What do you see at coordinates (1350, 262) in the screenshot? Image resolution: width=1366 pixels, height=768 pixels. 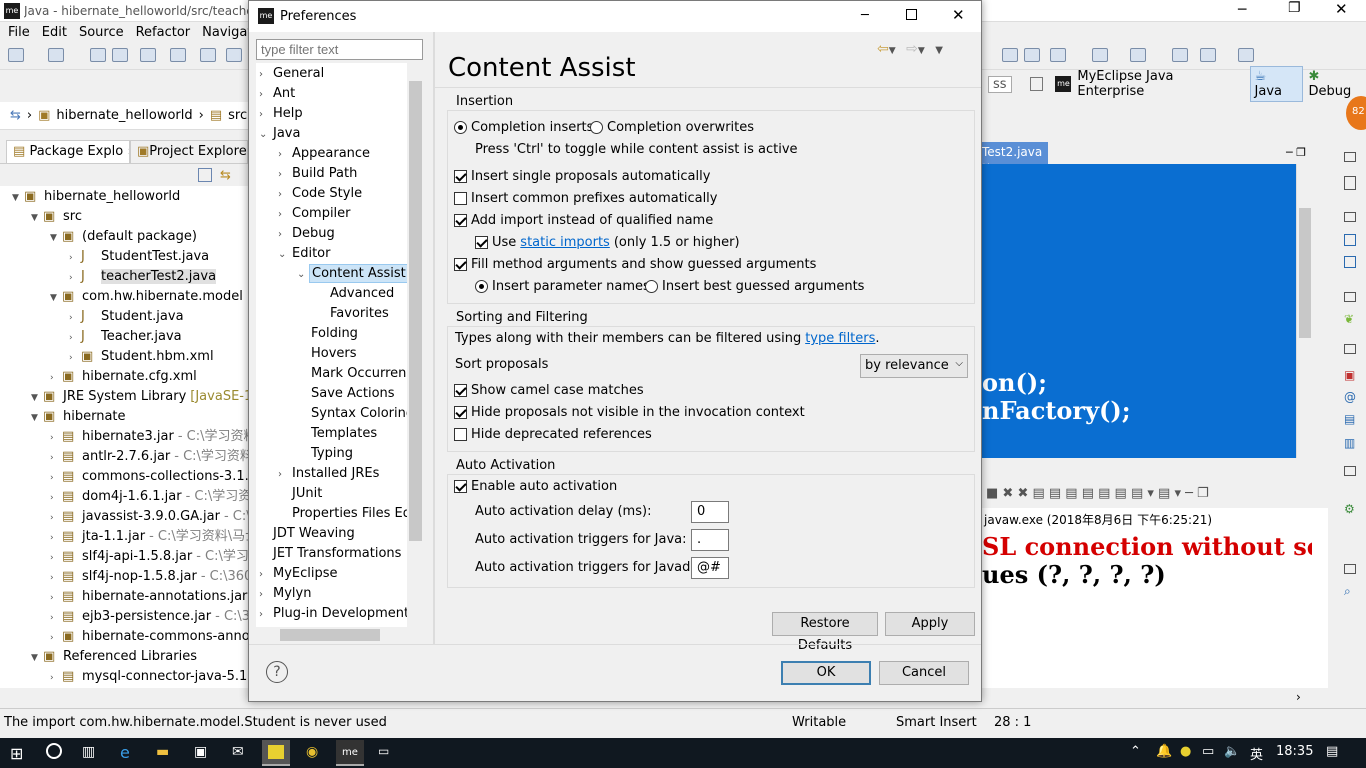 I see `task-icon` at bounding box center [1350, 262].